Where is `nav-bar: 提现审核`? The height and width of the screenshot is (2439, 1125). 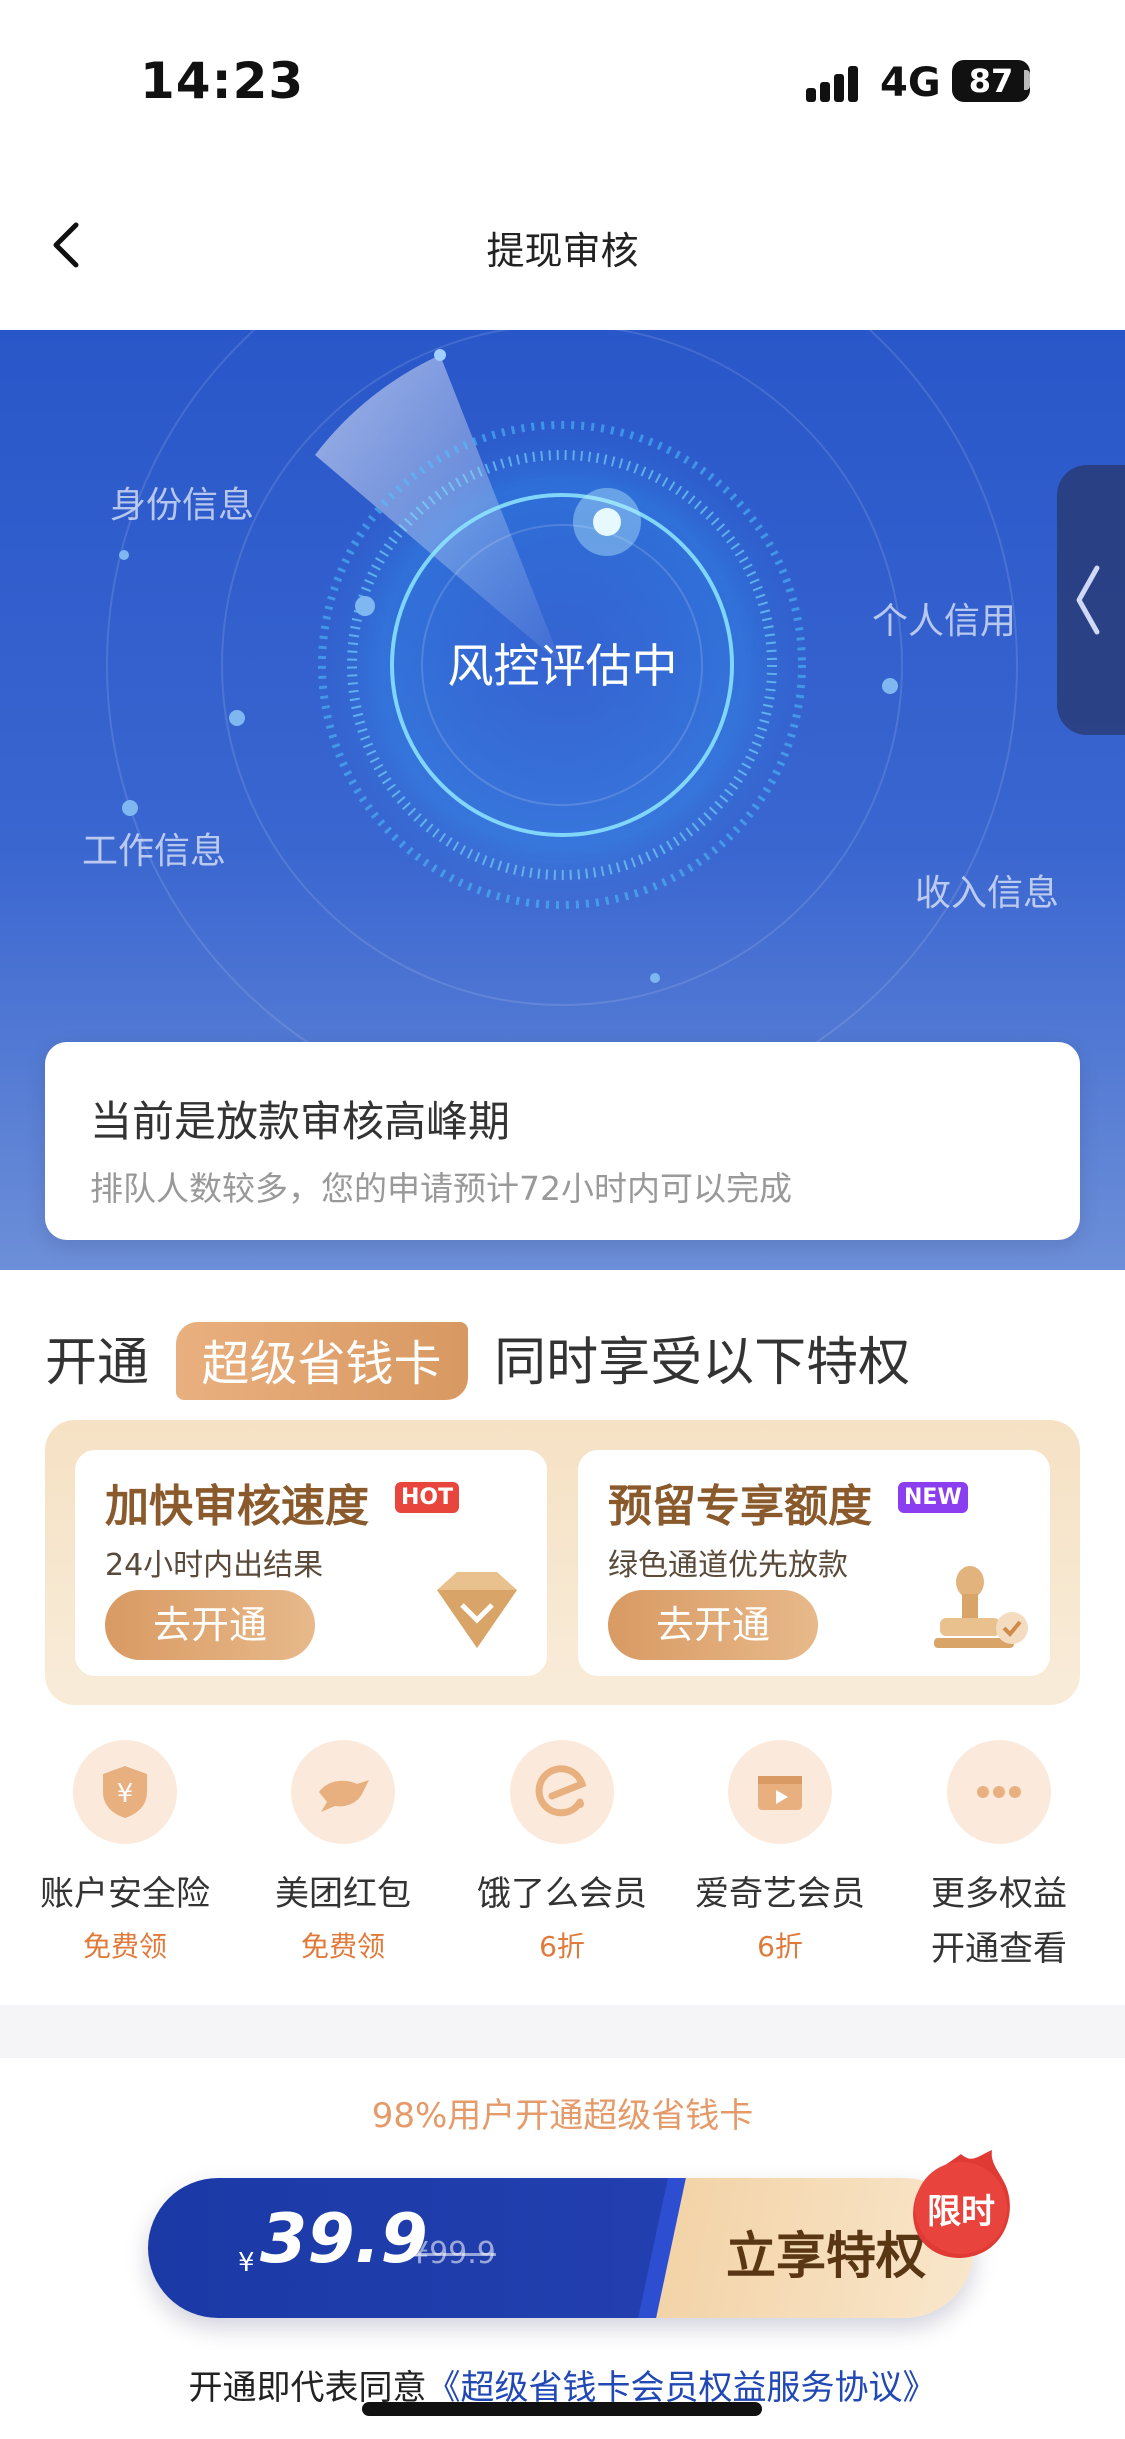 nav-bar: 提现审核 is located at coordinates (562, 250).